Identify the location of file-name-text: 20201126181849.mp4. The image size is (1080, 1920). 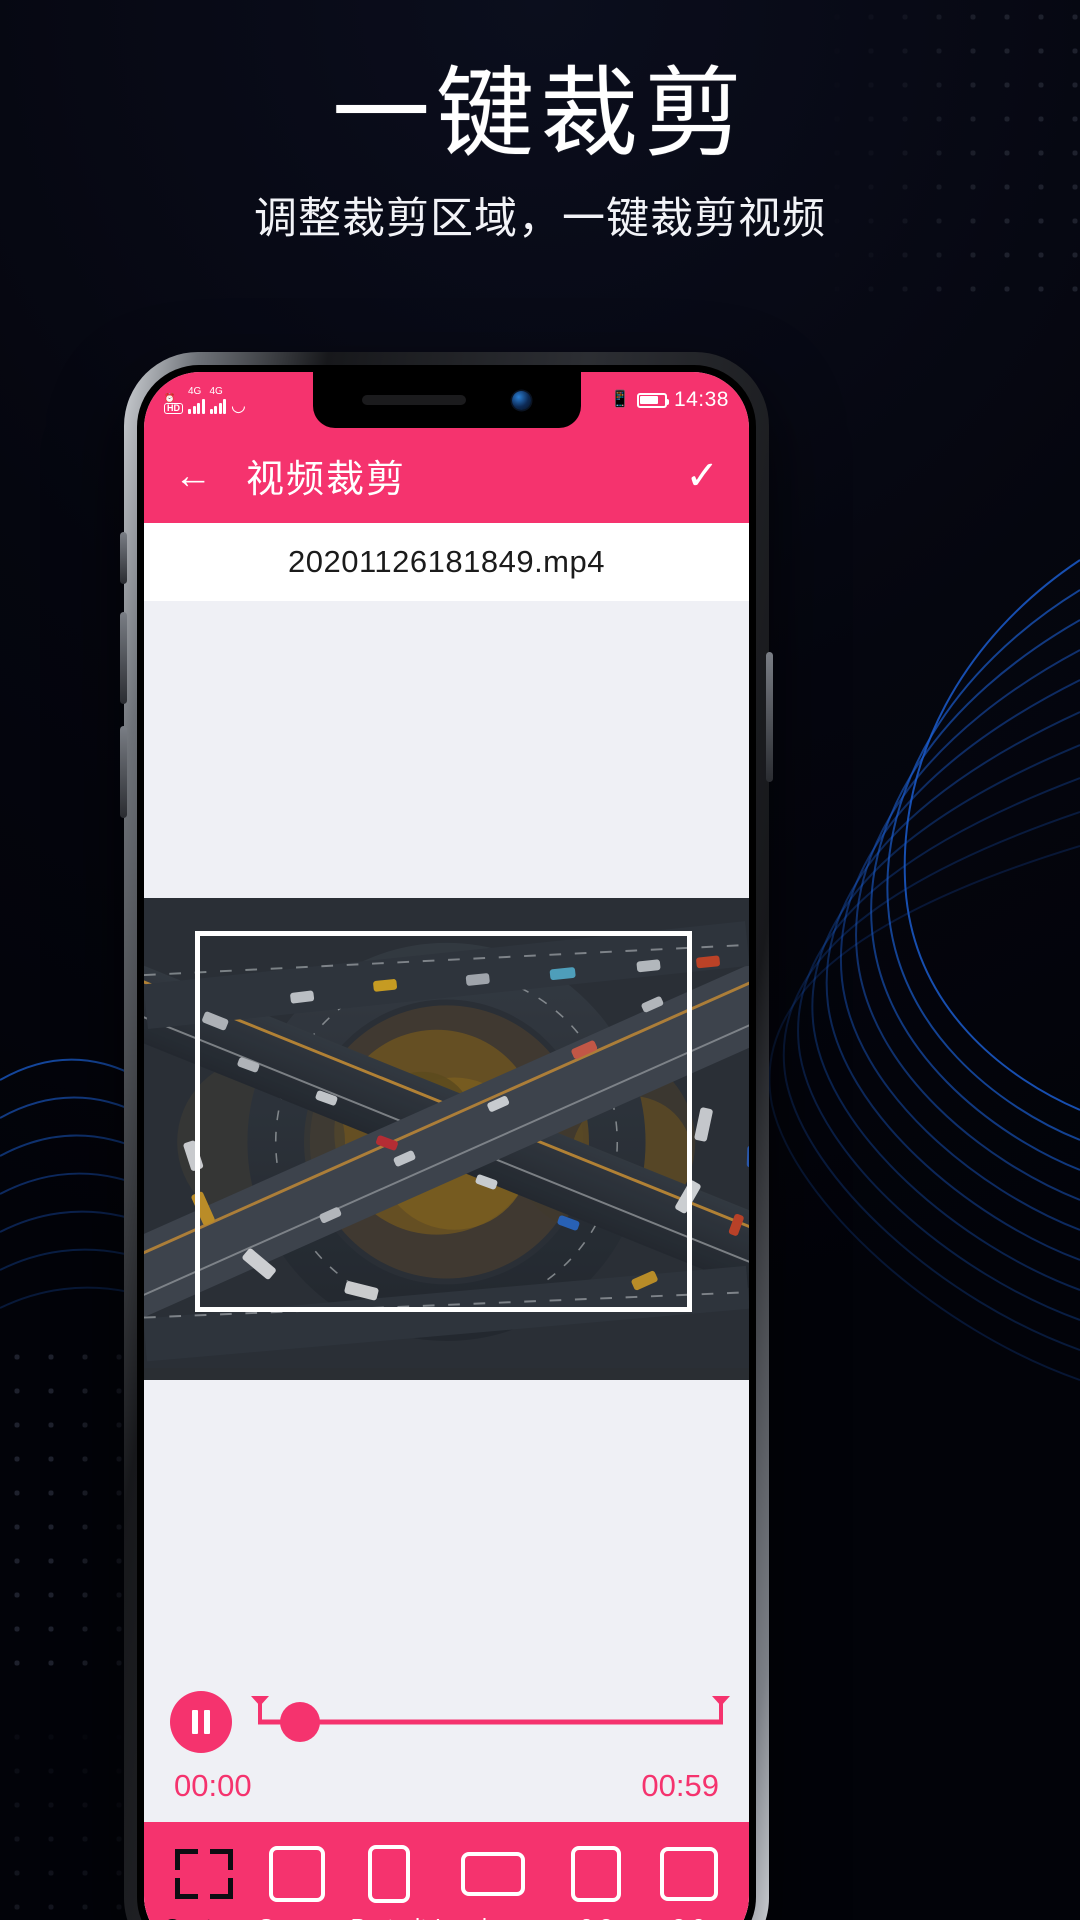
(446, 561).